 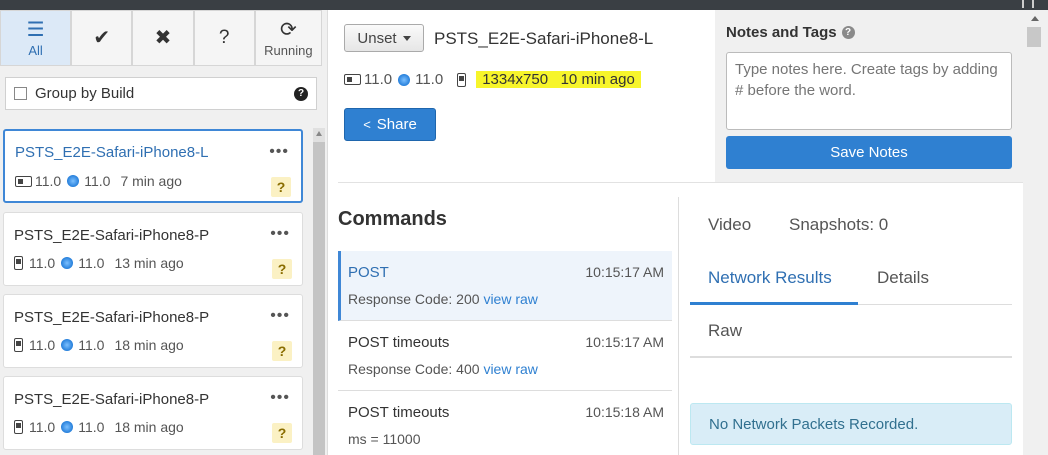 What do you see at coordinates (624, 412) in the screenshot?
I see `command-time: 10:15:18 AM` at bounding box center [624, 412].